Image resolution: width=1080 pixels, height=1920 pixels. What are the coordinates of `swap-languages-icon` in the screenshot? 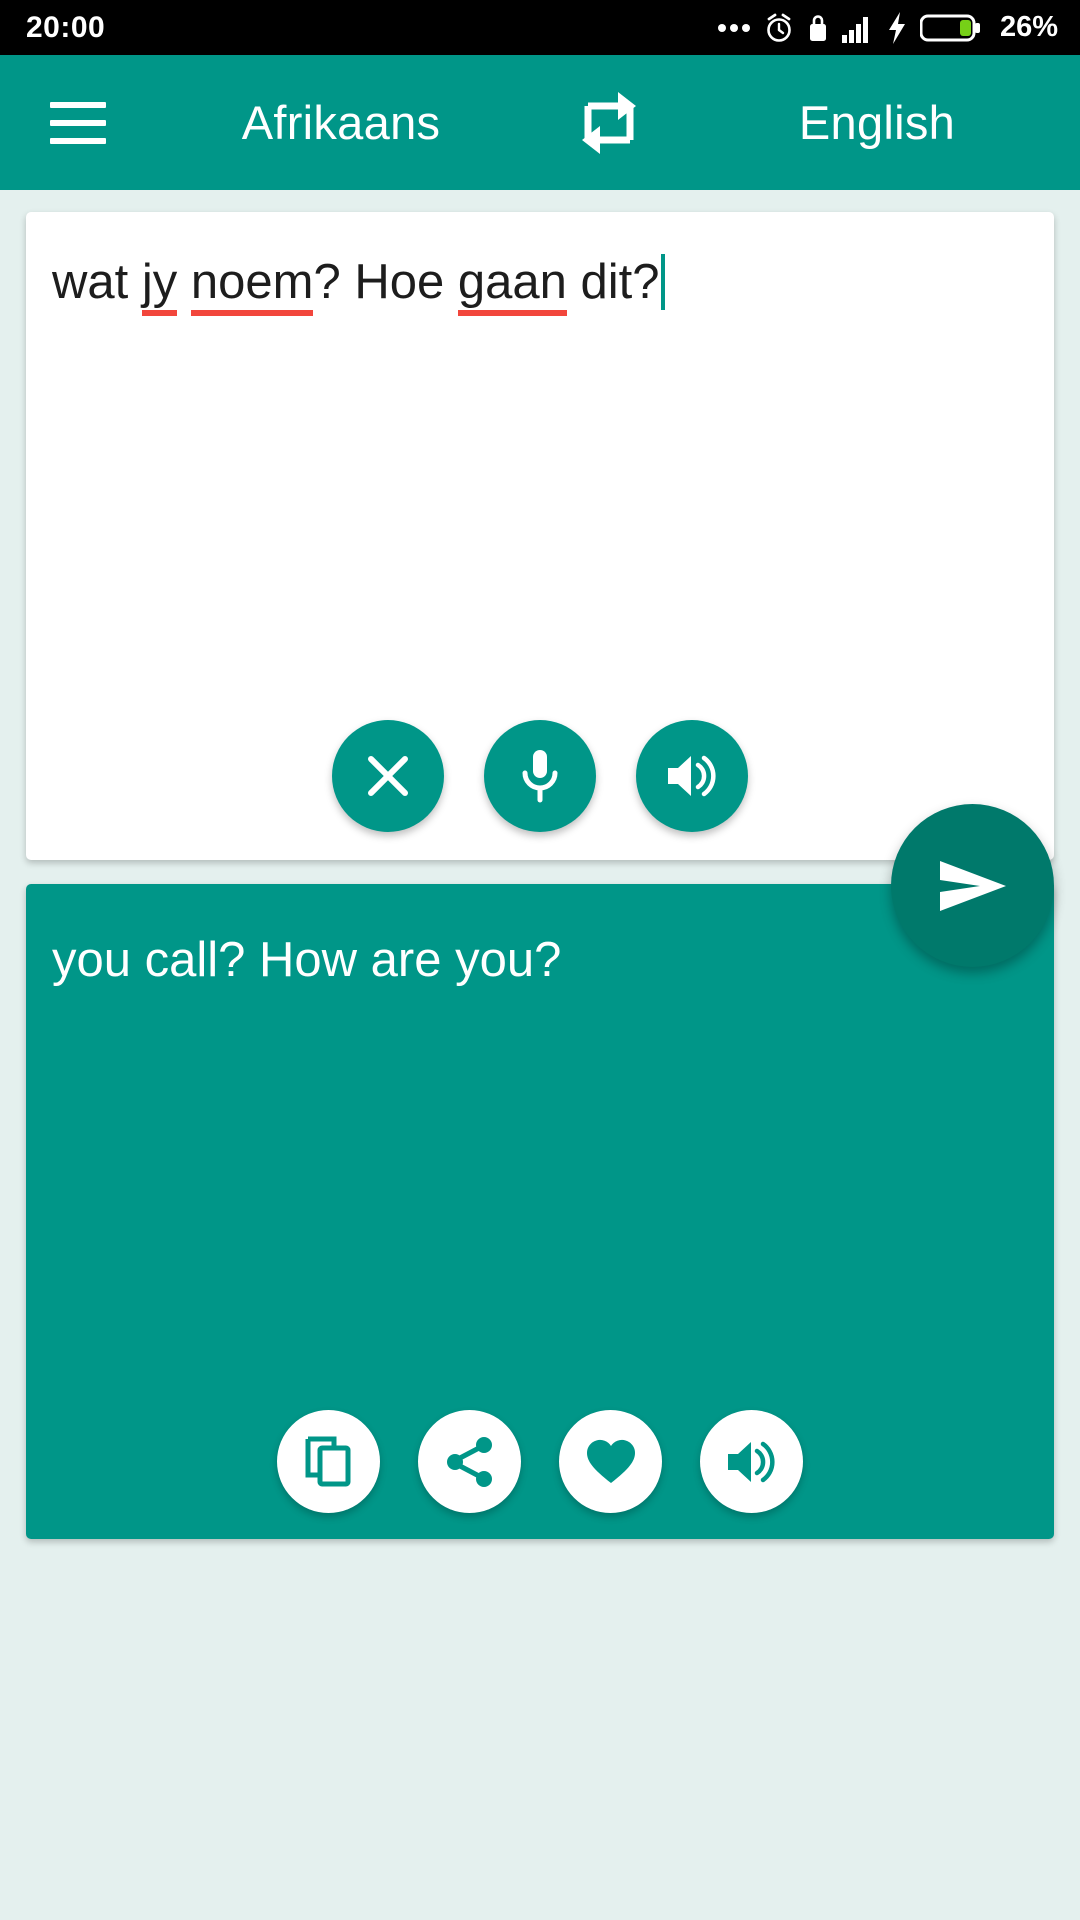 It's located at (609, 123).